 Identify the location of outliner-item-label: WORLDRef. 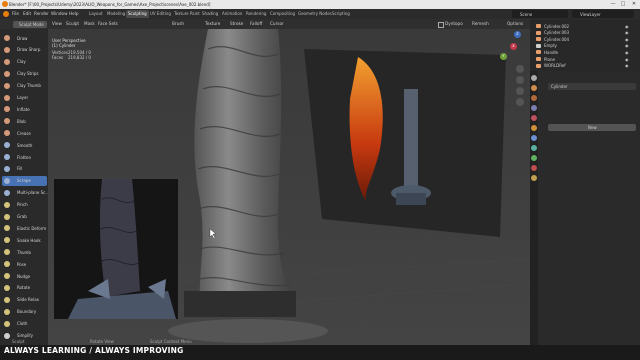
(555, 66).